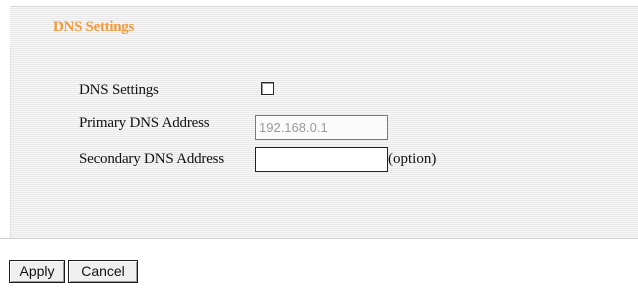  I want to click on primary-dns-field: 192.168.0.1, so click(321, 127).